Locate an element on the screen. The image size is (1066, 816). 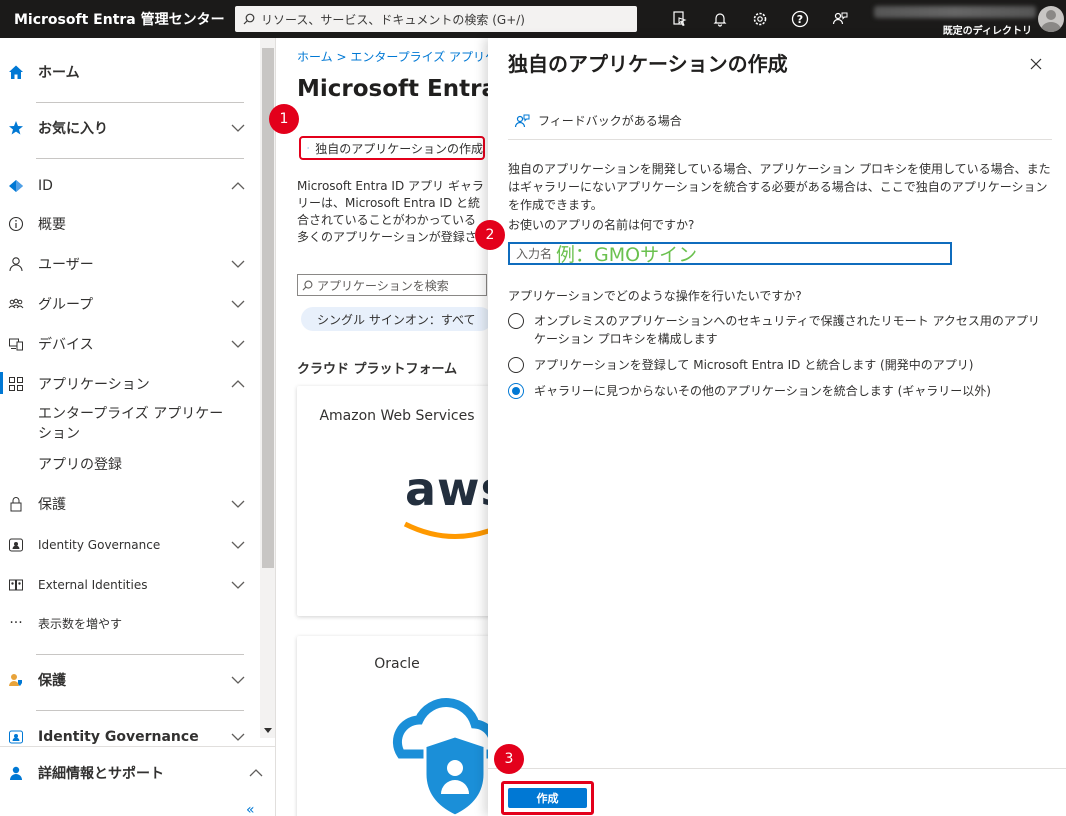
sidebar-item-identity-governance: Identity Governance is located at coordinates (129, 545).